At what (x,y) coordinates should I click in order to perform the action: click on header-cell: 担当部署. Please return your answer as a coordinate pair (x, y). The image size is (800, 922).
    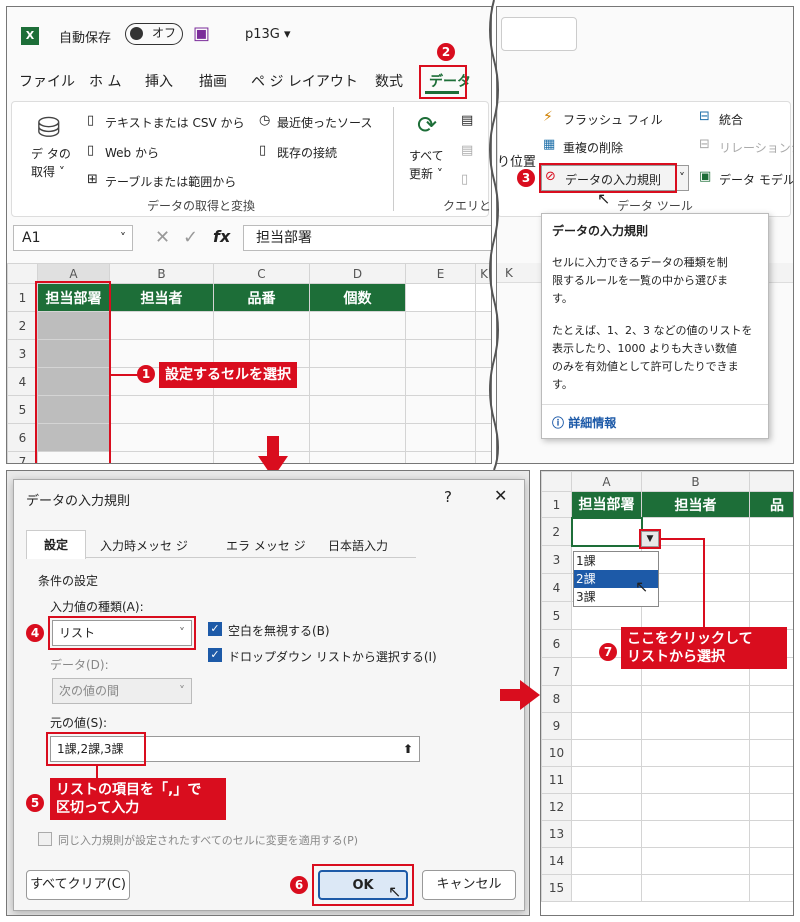
    Looking at the image, I should click on (606, 504).